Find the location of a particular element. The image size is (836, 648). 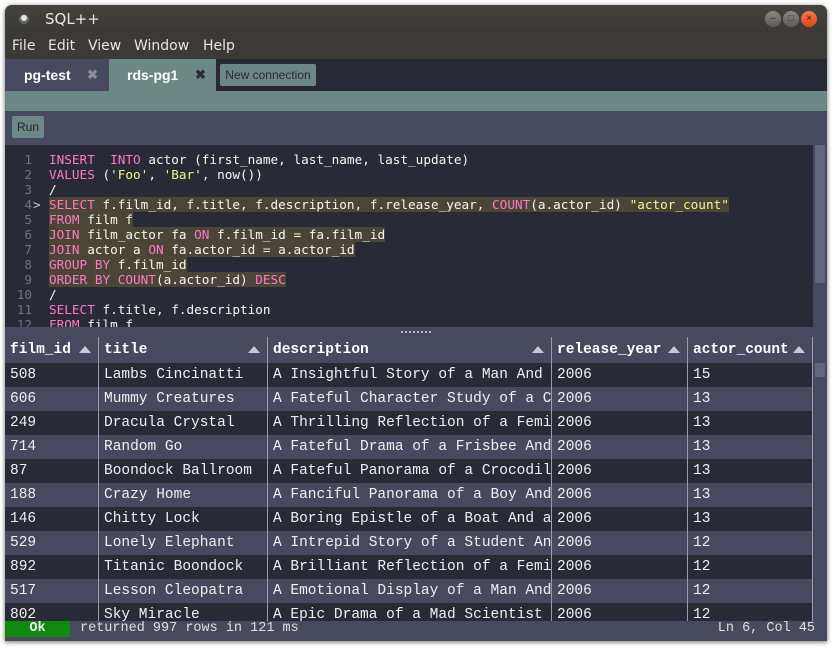

tab-rds-pg1: rds-pg1 ✖ is located at coordinates (162, 75).